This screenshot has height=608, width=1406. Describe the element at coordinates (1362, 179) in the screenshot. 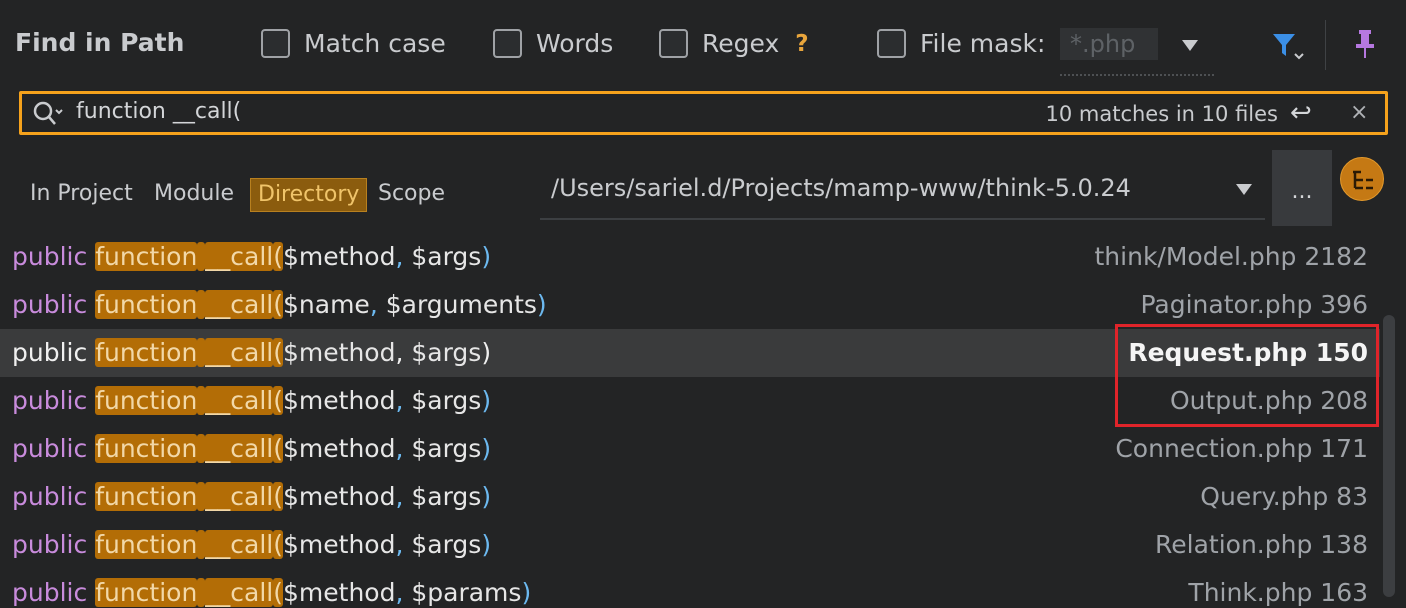

I see `directory-tree-icon` at that location.